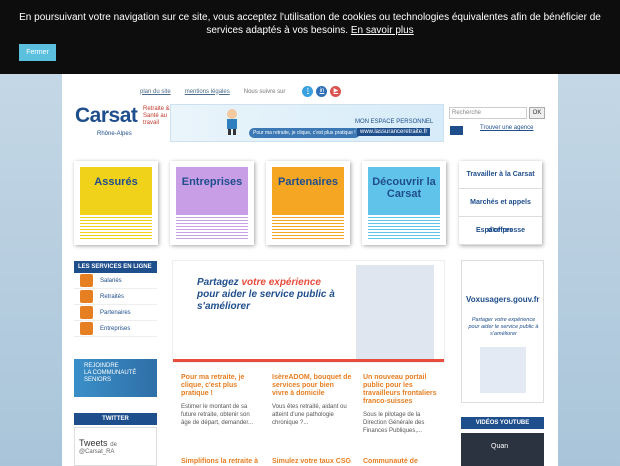  Describe the element at coordinates (500, 175) in the screenshot. I see `link-travailler: Travailler à la Carsat` at that location.